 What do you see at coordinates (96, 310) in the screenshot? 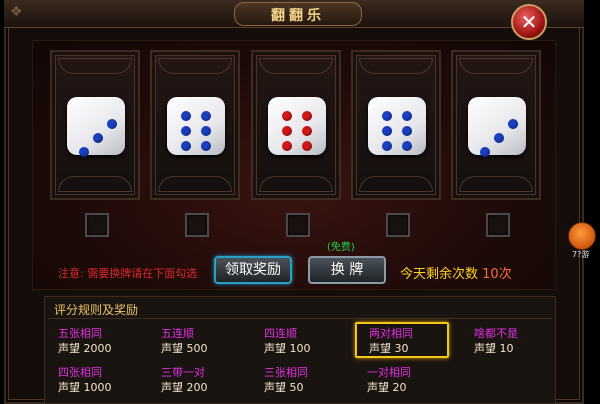
I see `rules-title: 评分规则及奖励` at bounding box center [96, 310].